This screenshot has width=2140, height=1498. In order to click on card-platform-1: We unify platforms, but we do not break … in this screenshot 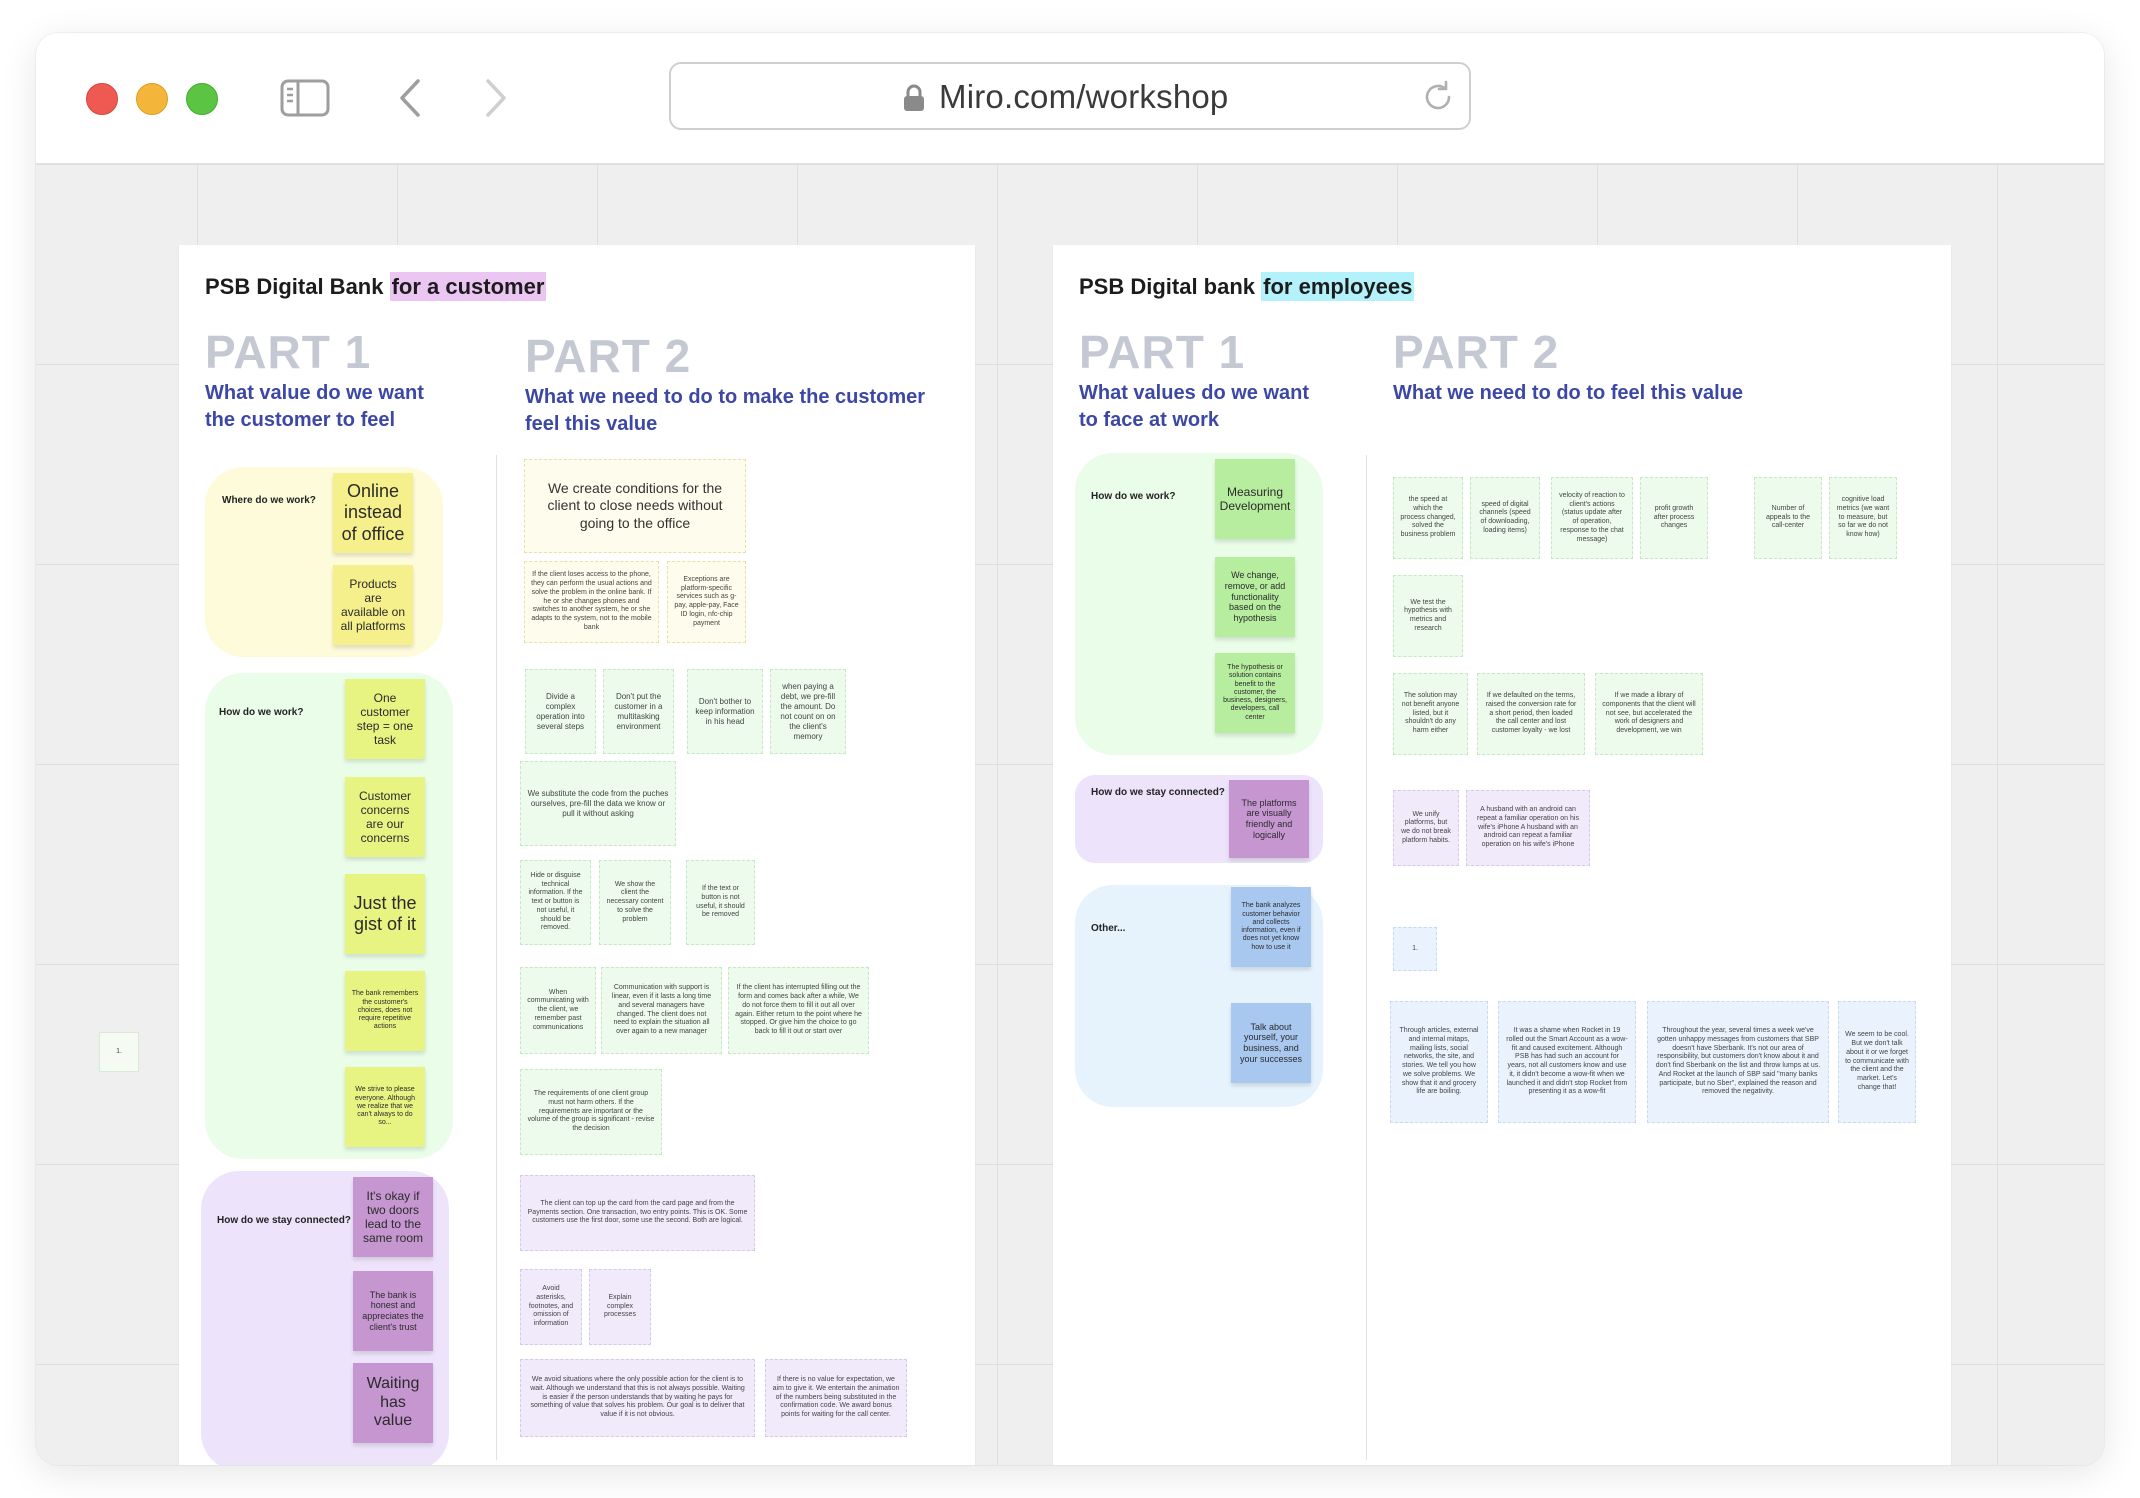, I will do `click(1426, 828)`.